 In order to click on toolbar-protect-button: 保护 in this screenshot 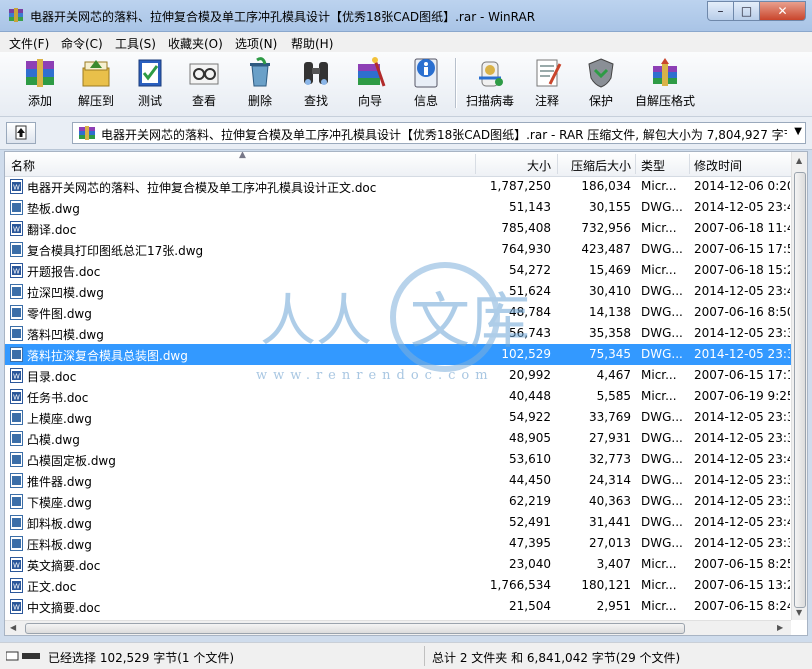, I will do `click(601, 83)`.